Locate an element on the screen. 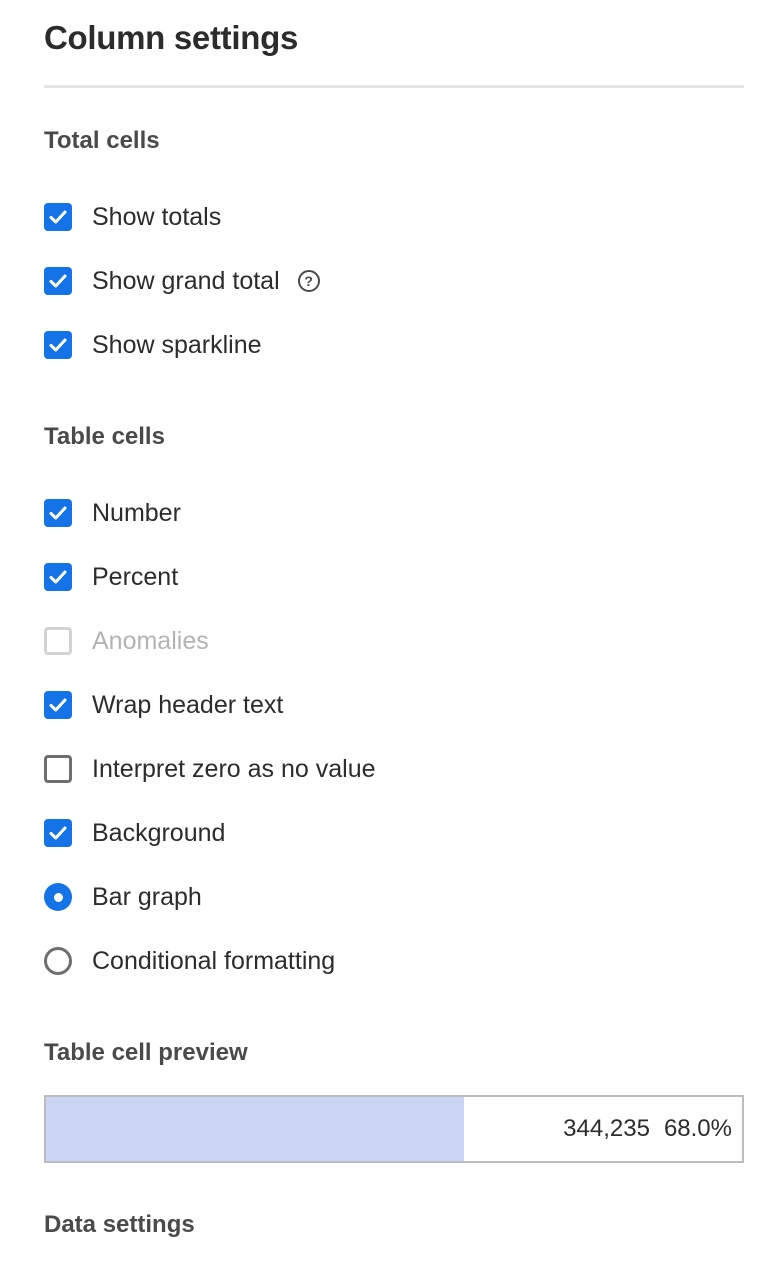 The image size is (774, 1268). percent-option: Percent is located at coordinates (111, 577).